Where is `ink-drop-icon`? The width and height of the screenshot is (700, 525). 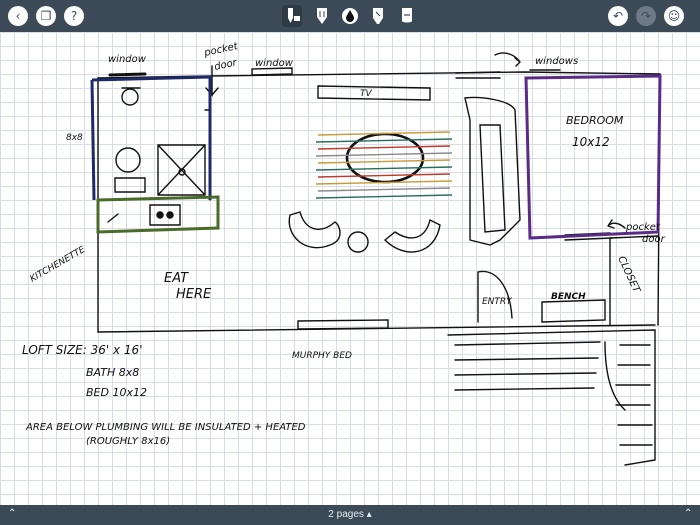
ink-drop-icon is located at coordinates (350, 16).